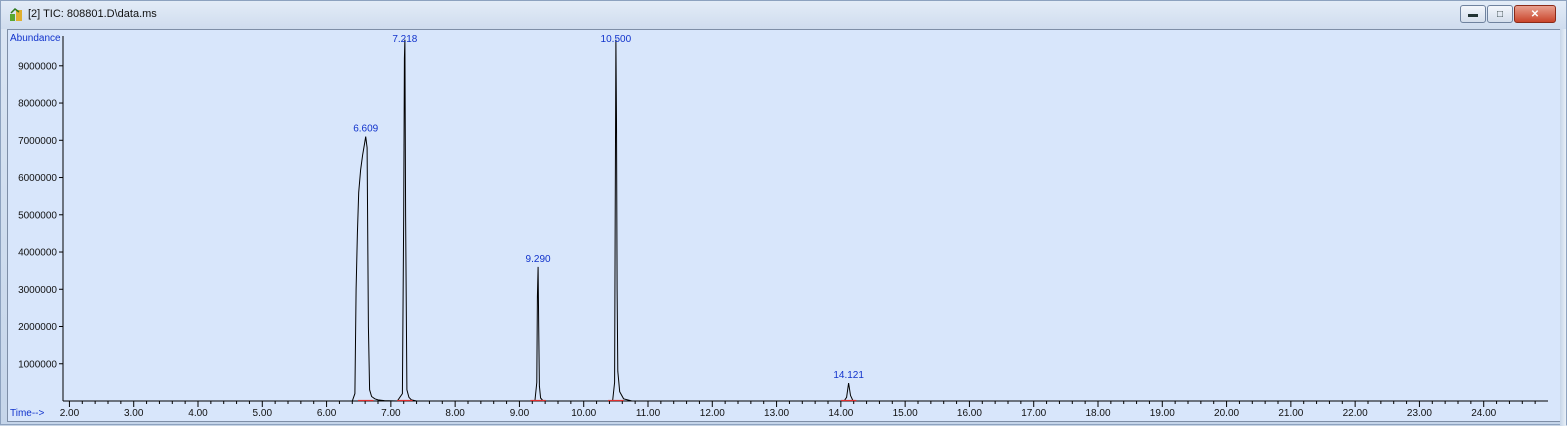  What do you see at coordinates (16, 14) in the screenshot?
I see `app-icon` at bounding box center [16, 14].